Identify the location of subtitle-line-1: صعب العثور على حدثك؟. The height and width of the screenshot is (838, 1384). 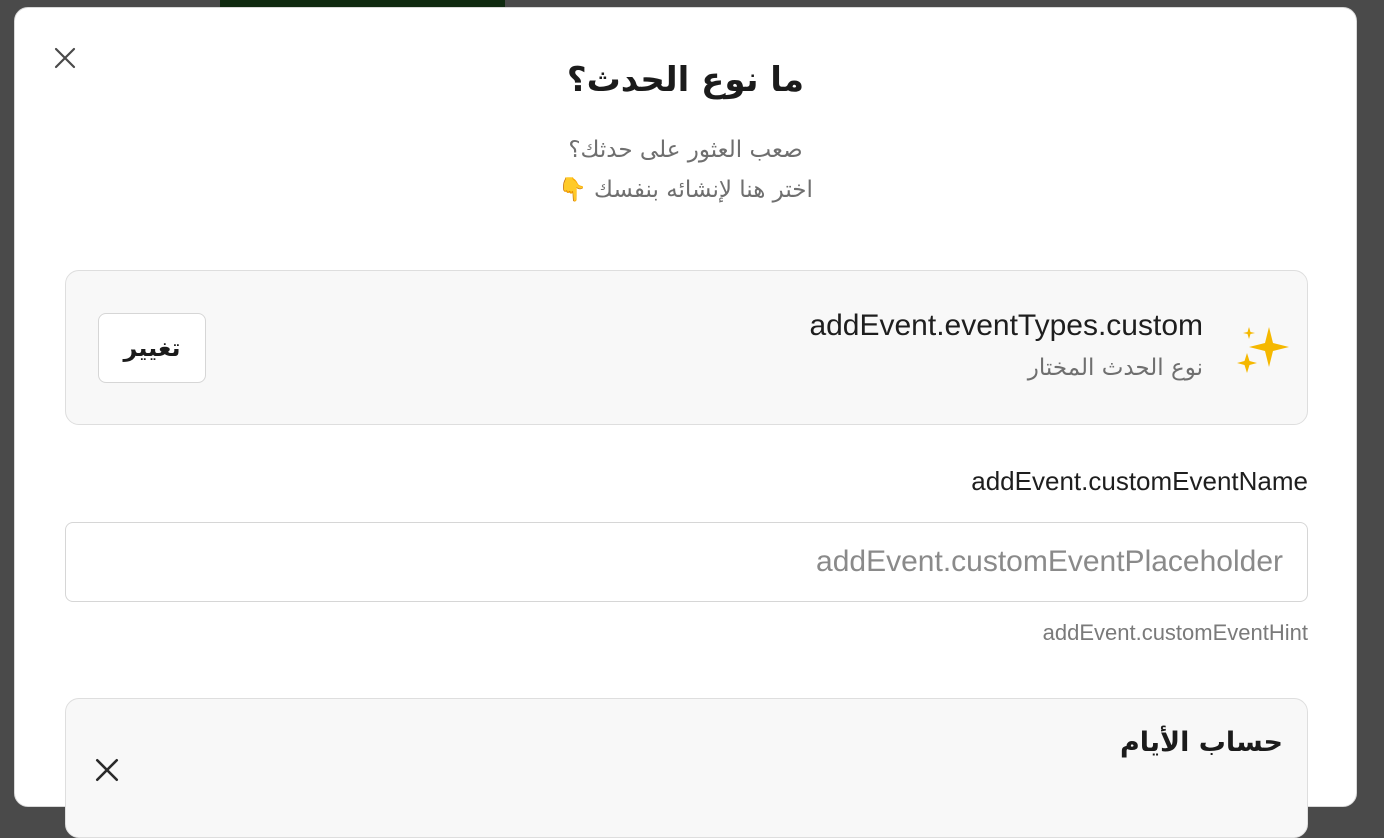
(685, 150).